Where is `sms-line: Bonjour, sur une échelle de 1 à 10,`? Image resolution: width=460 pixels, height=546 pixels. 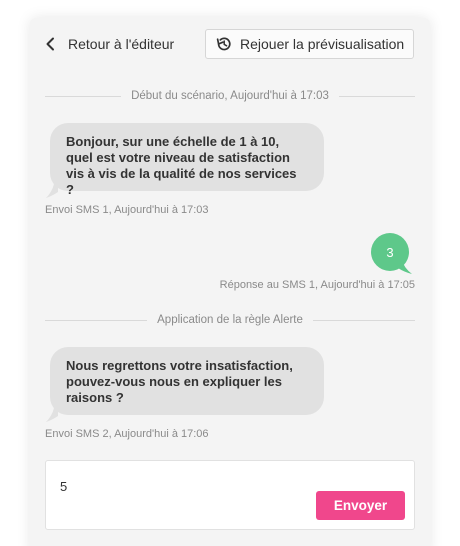 sms-line: Bonjour, sur une échelle de 1 à 10, is located at coordinates (173, 141).